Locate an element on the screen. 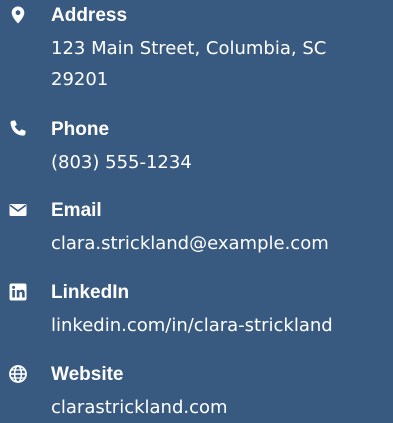 The image size is (393, 423). phone-icon is located at coordinates (18, 129).